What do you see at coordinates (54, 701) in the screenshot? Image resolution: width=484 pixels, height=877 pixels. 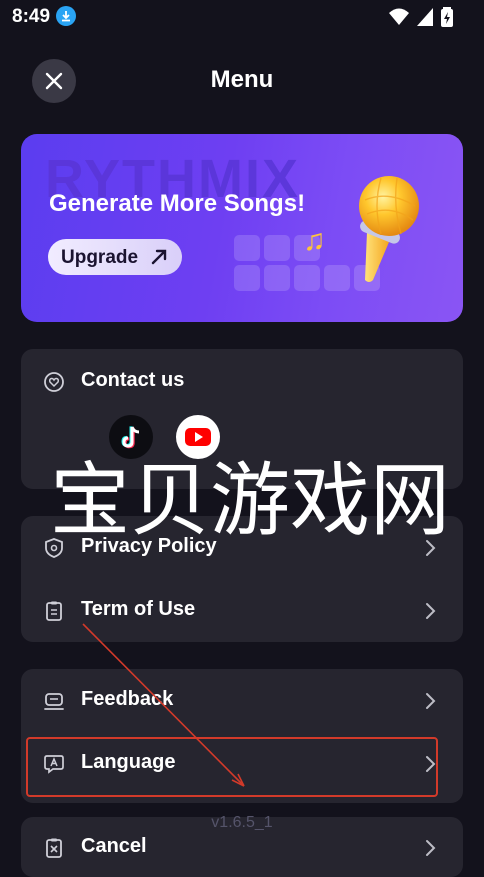 I see `feedback-icon` at bounding box center [54, 701].